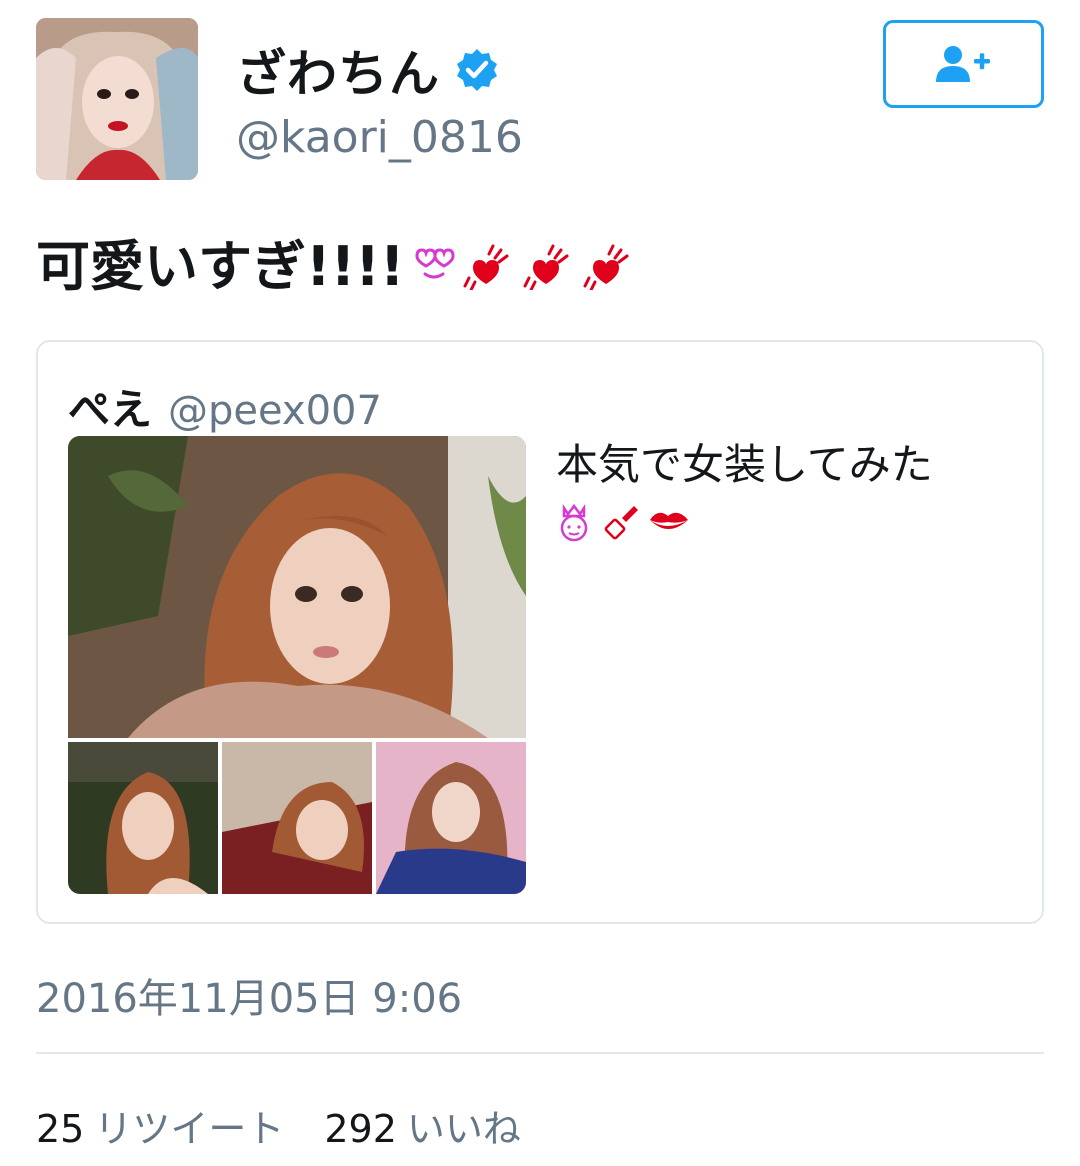  I want to click on tweet-text-content: 可愛いすぎ!!!!, so click(220, 266).